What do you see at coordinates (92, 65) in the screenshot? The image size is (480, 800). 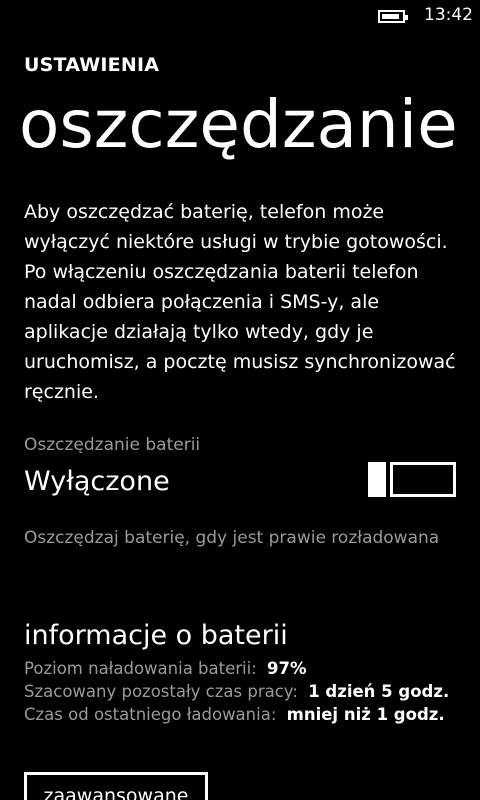 I see `app-title: USTAWIENIA` at bounding box center [92, 65].